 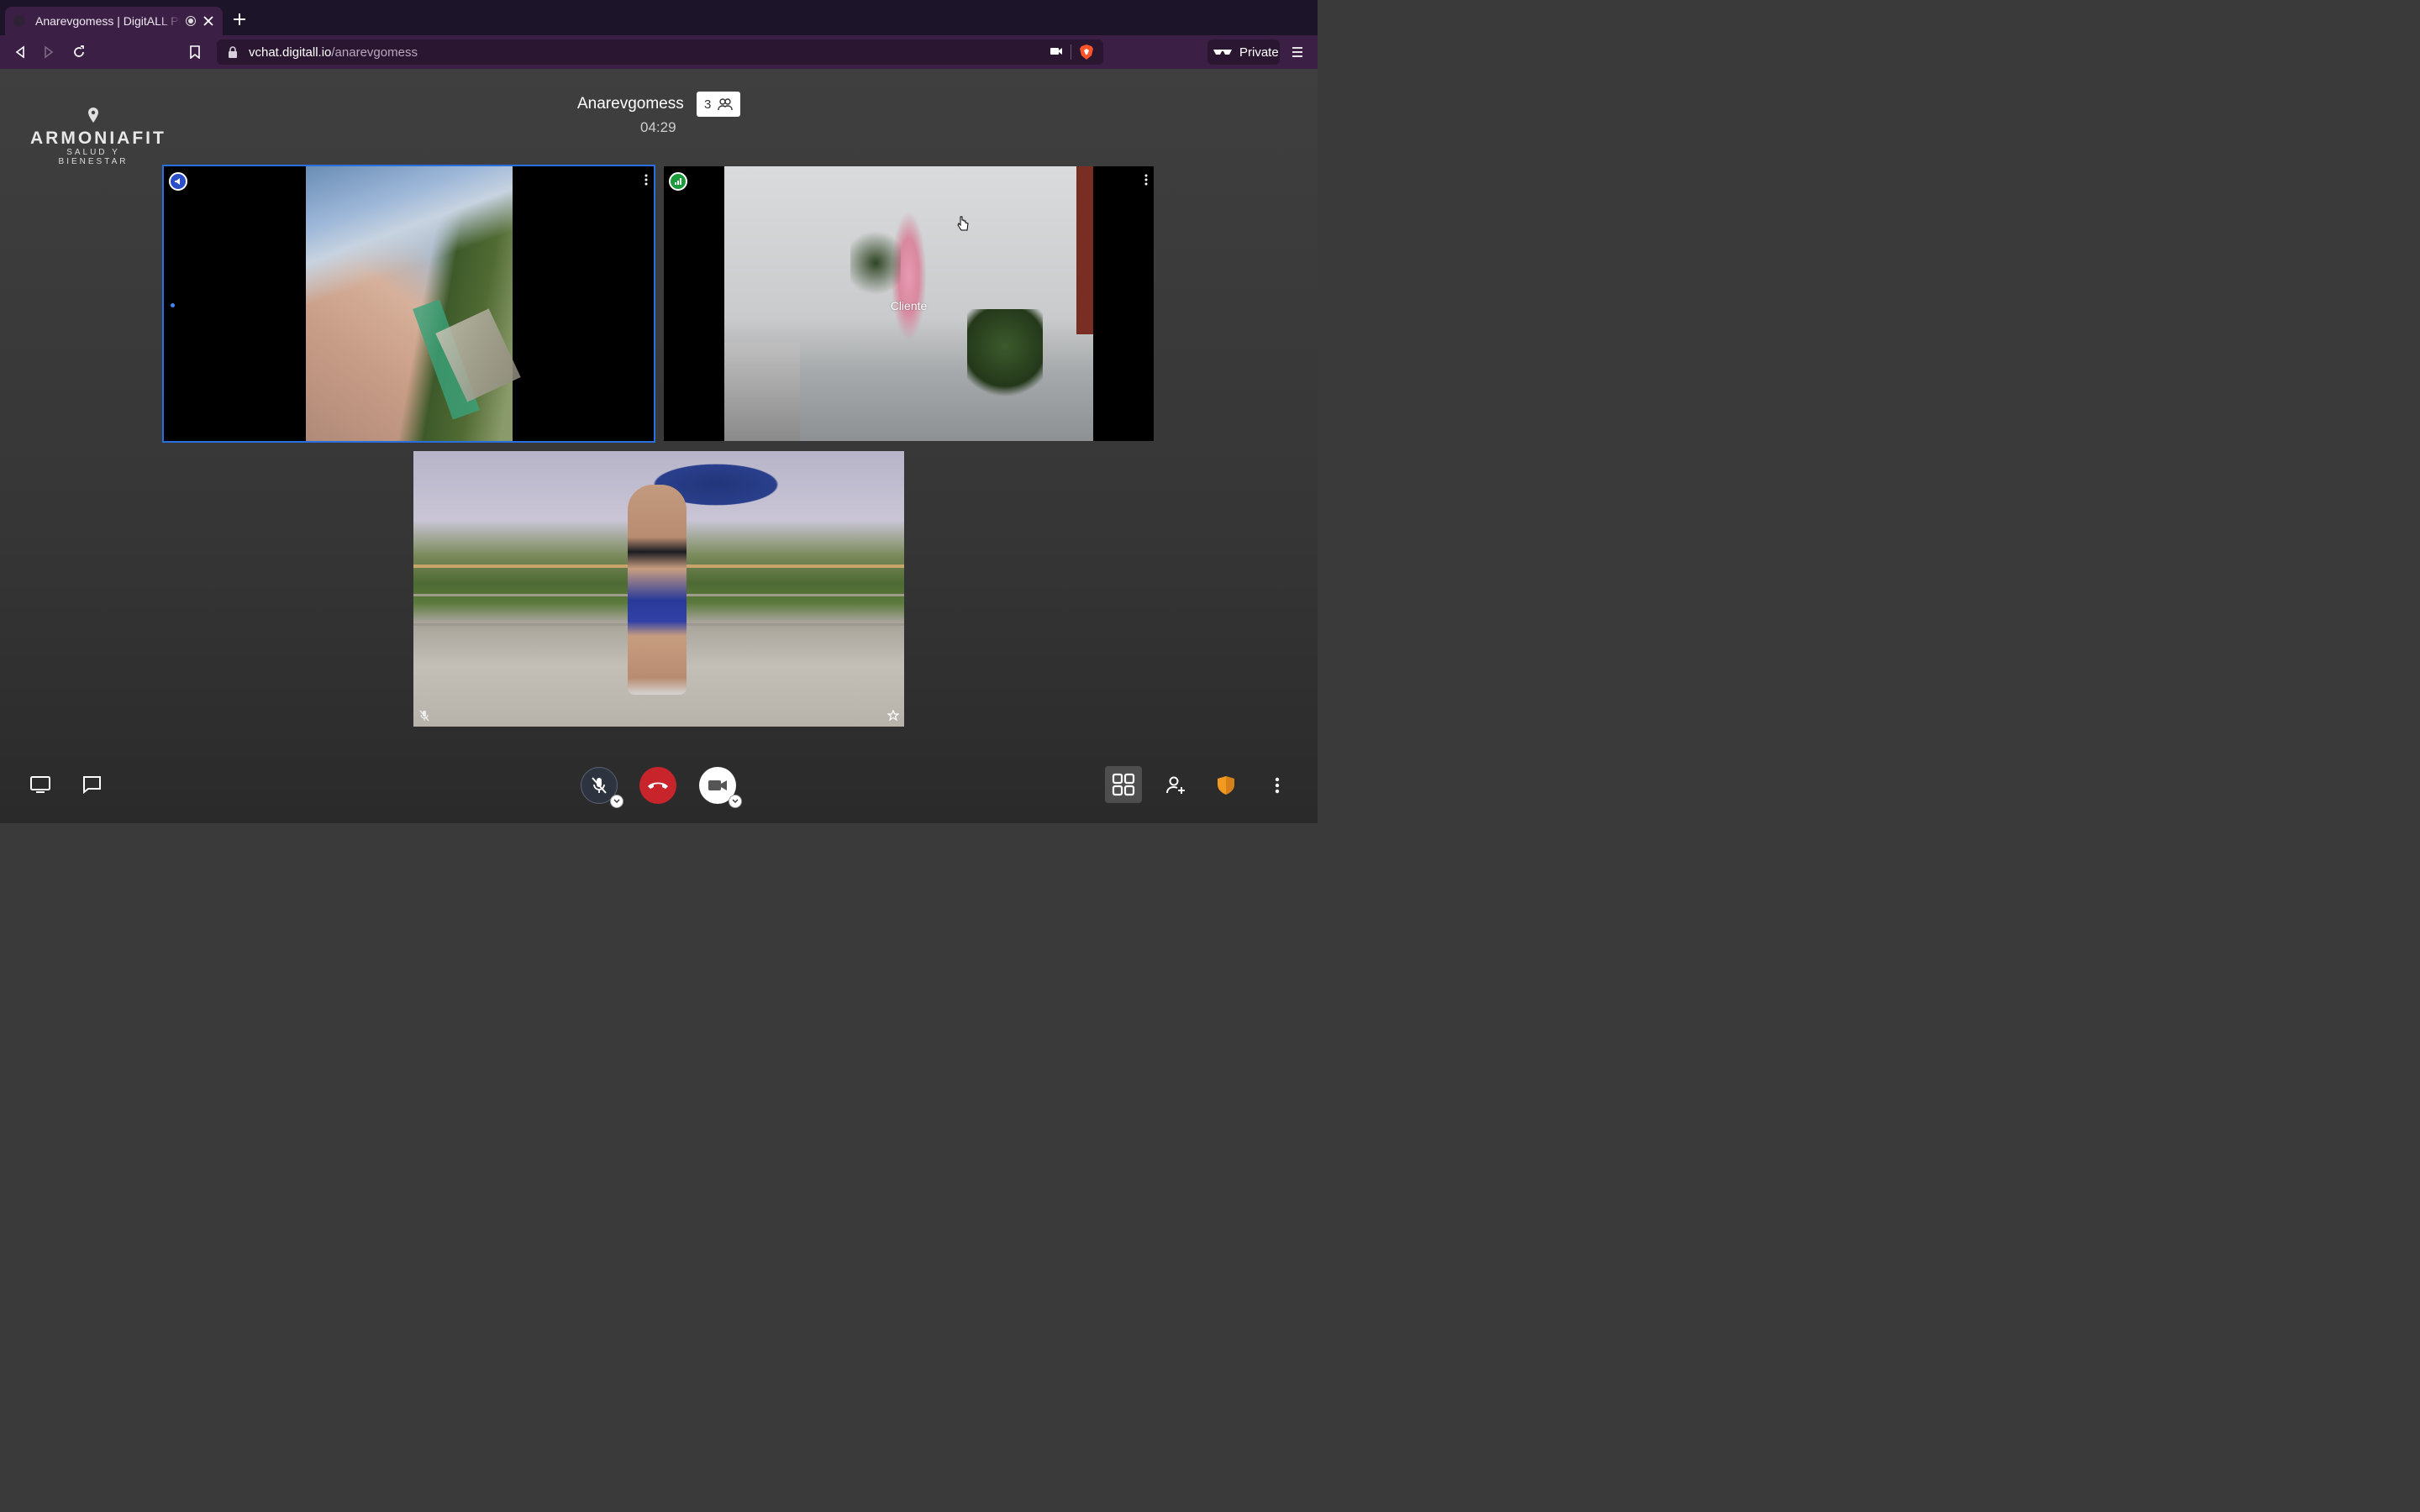 I want to click on call-timer: 04:29, so click(x=658, y=127).